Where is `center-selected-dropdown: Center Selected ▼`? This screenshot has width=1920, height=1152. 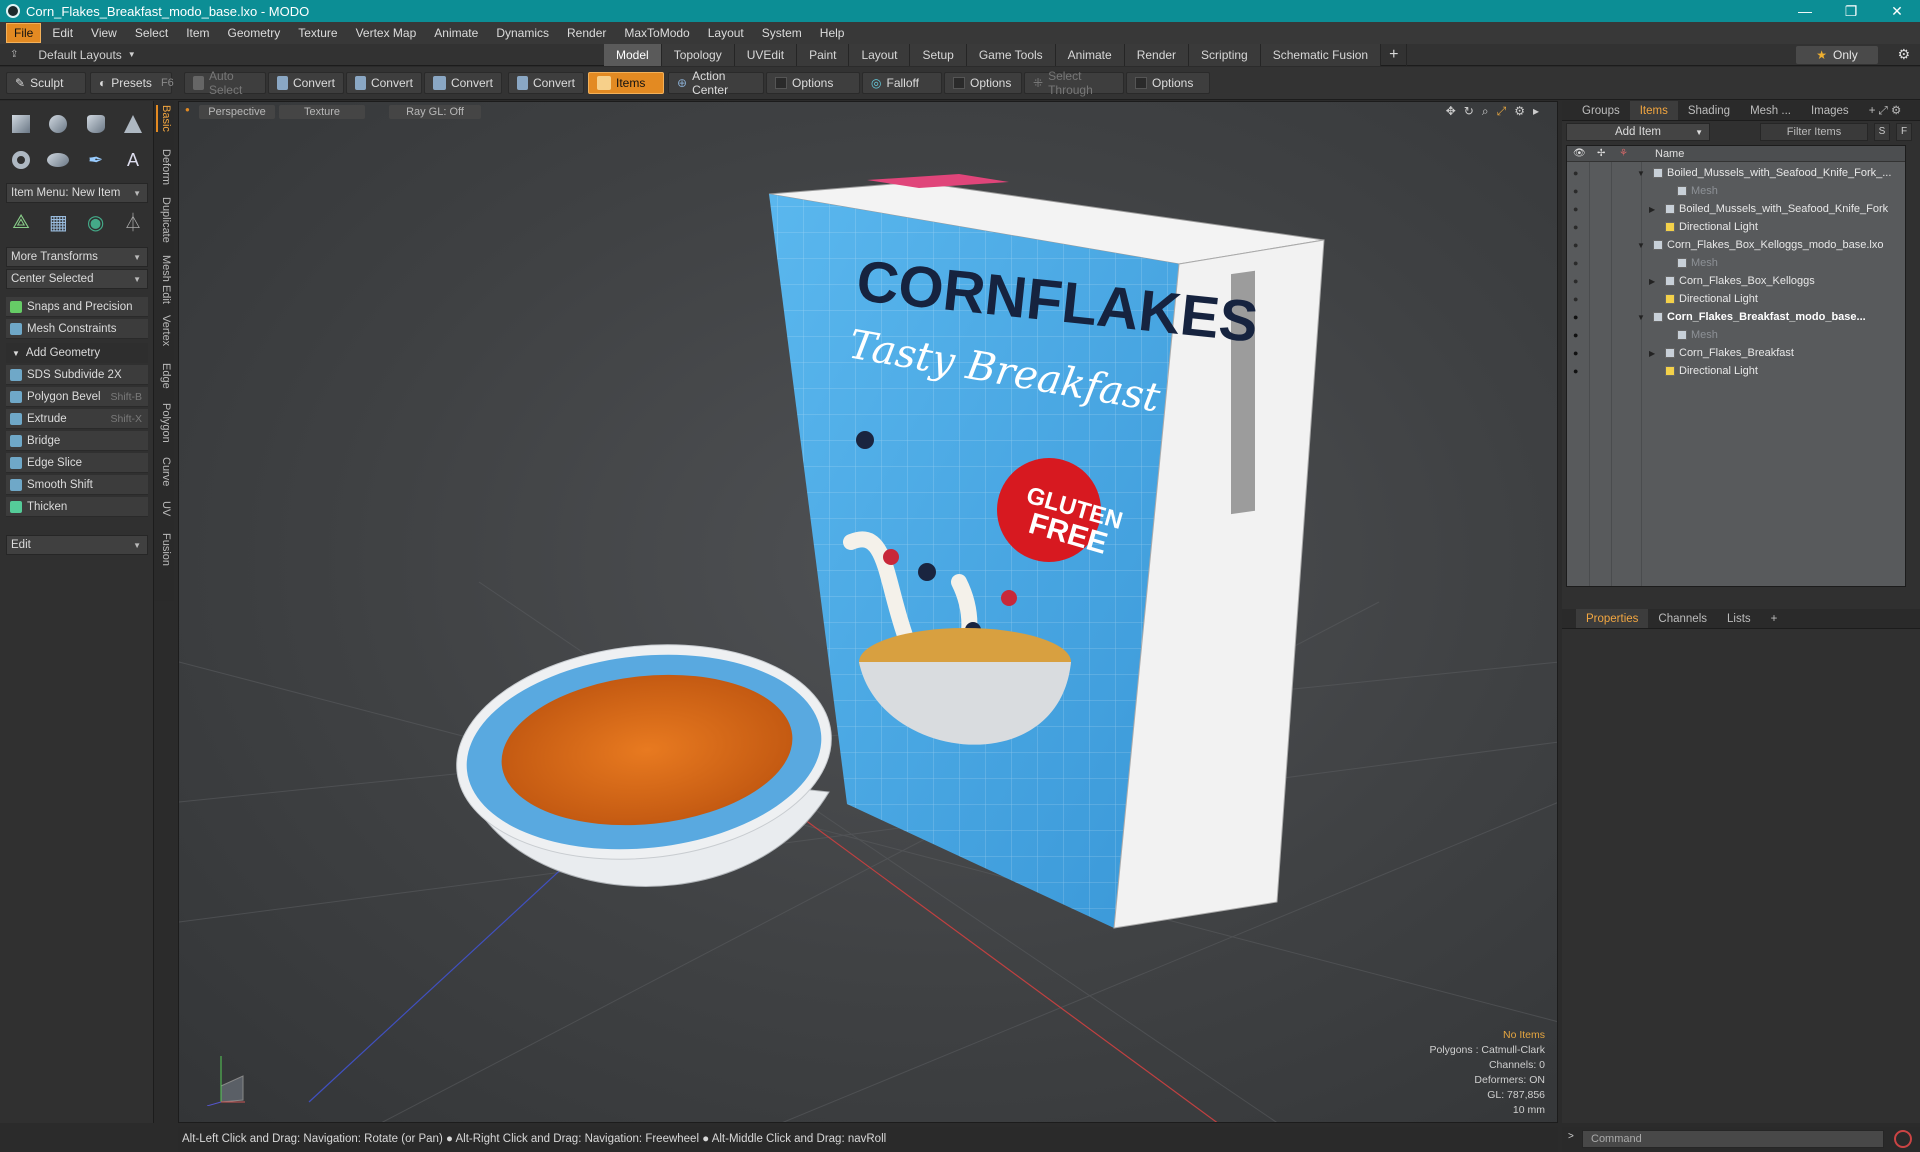 center-selected-dropdown: Center Selected ▼ is located at coordinates (77, 279).